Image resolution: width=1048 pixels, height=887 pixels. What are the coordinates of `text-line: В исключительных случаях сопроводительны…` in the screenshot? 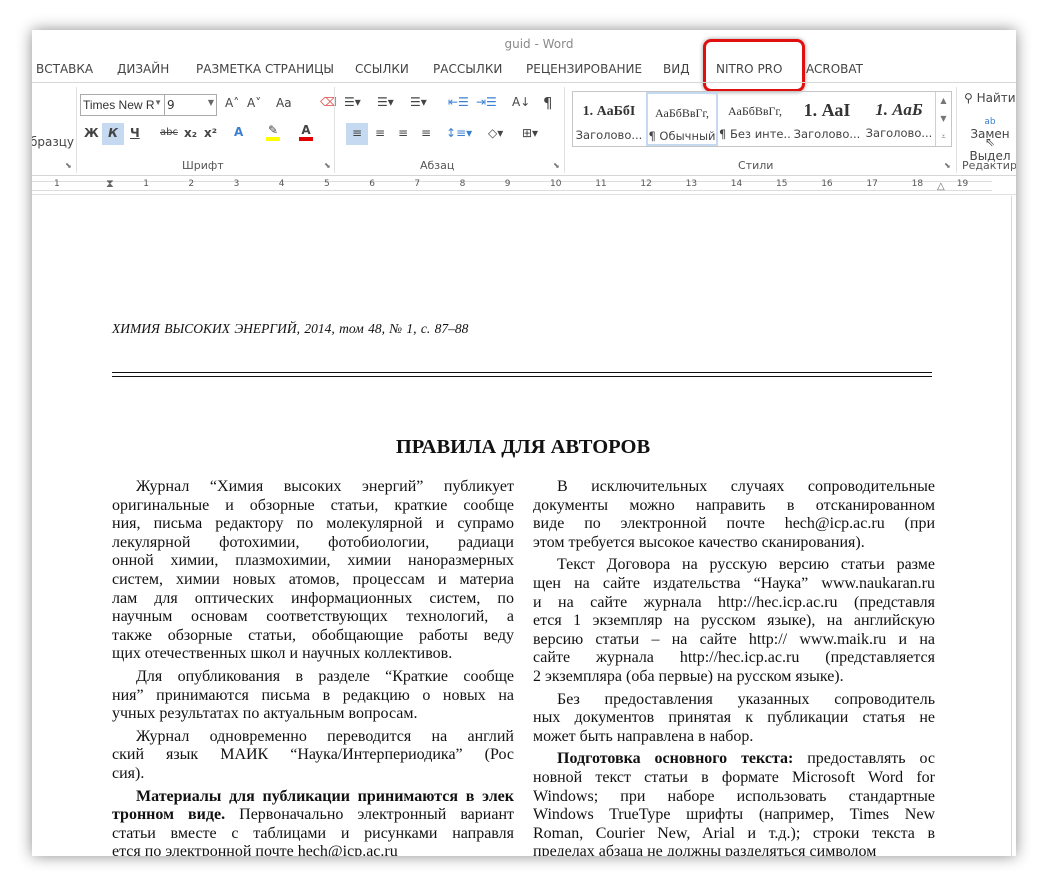 It's located at (746, 486).